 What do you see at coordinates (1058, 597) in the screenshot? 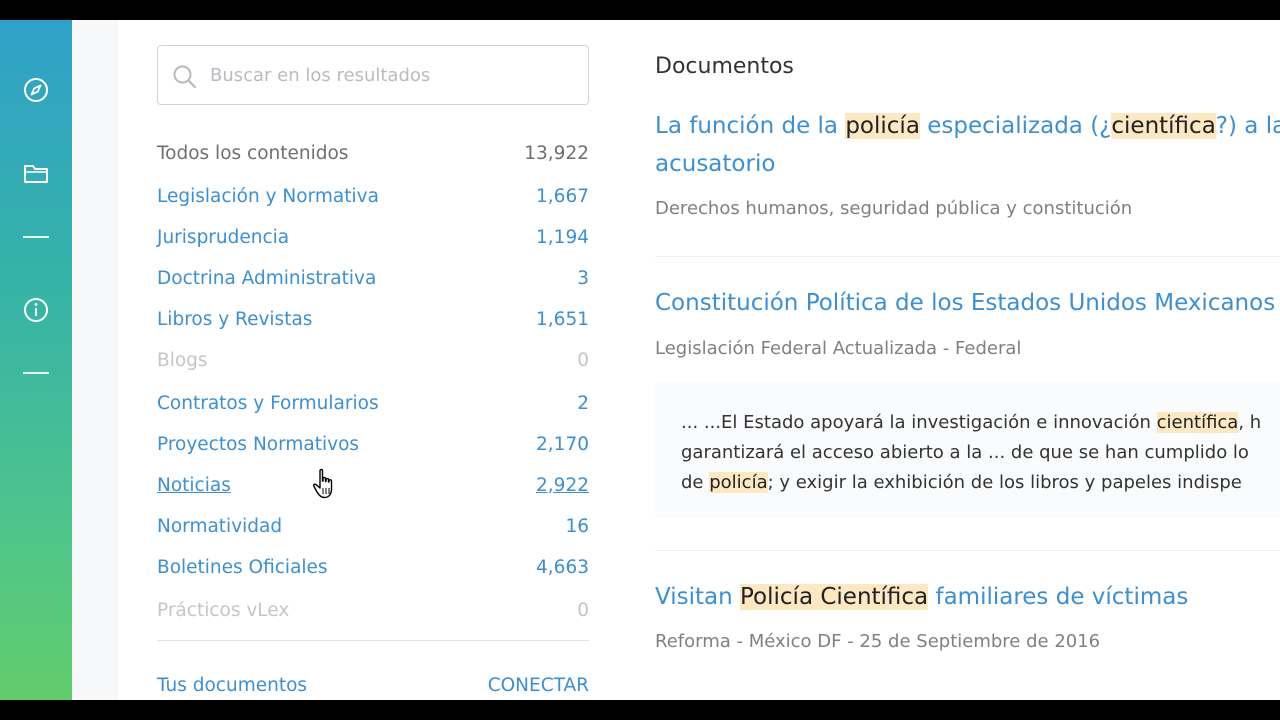
I see `title-text: familiares de víctimas` at bounding box center [1058, 597].